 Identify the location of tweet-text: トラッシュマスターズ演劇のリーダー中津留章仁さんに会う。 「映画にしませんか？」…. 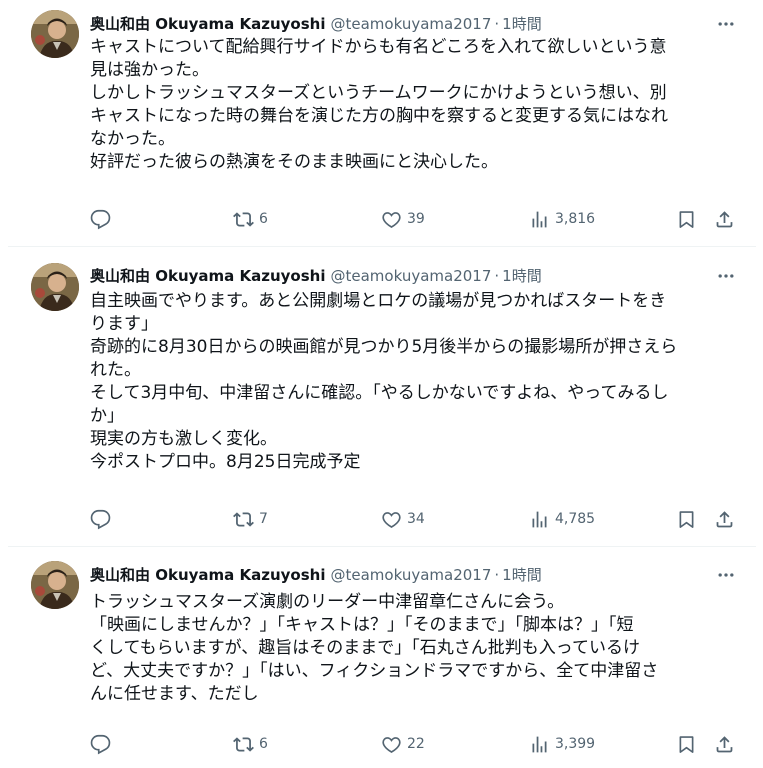
(374, 648).